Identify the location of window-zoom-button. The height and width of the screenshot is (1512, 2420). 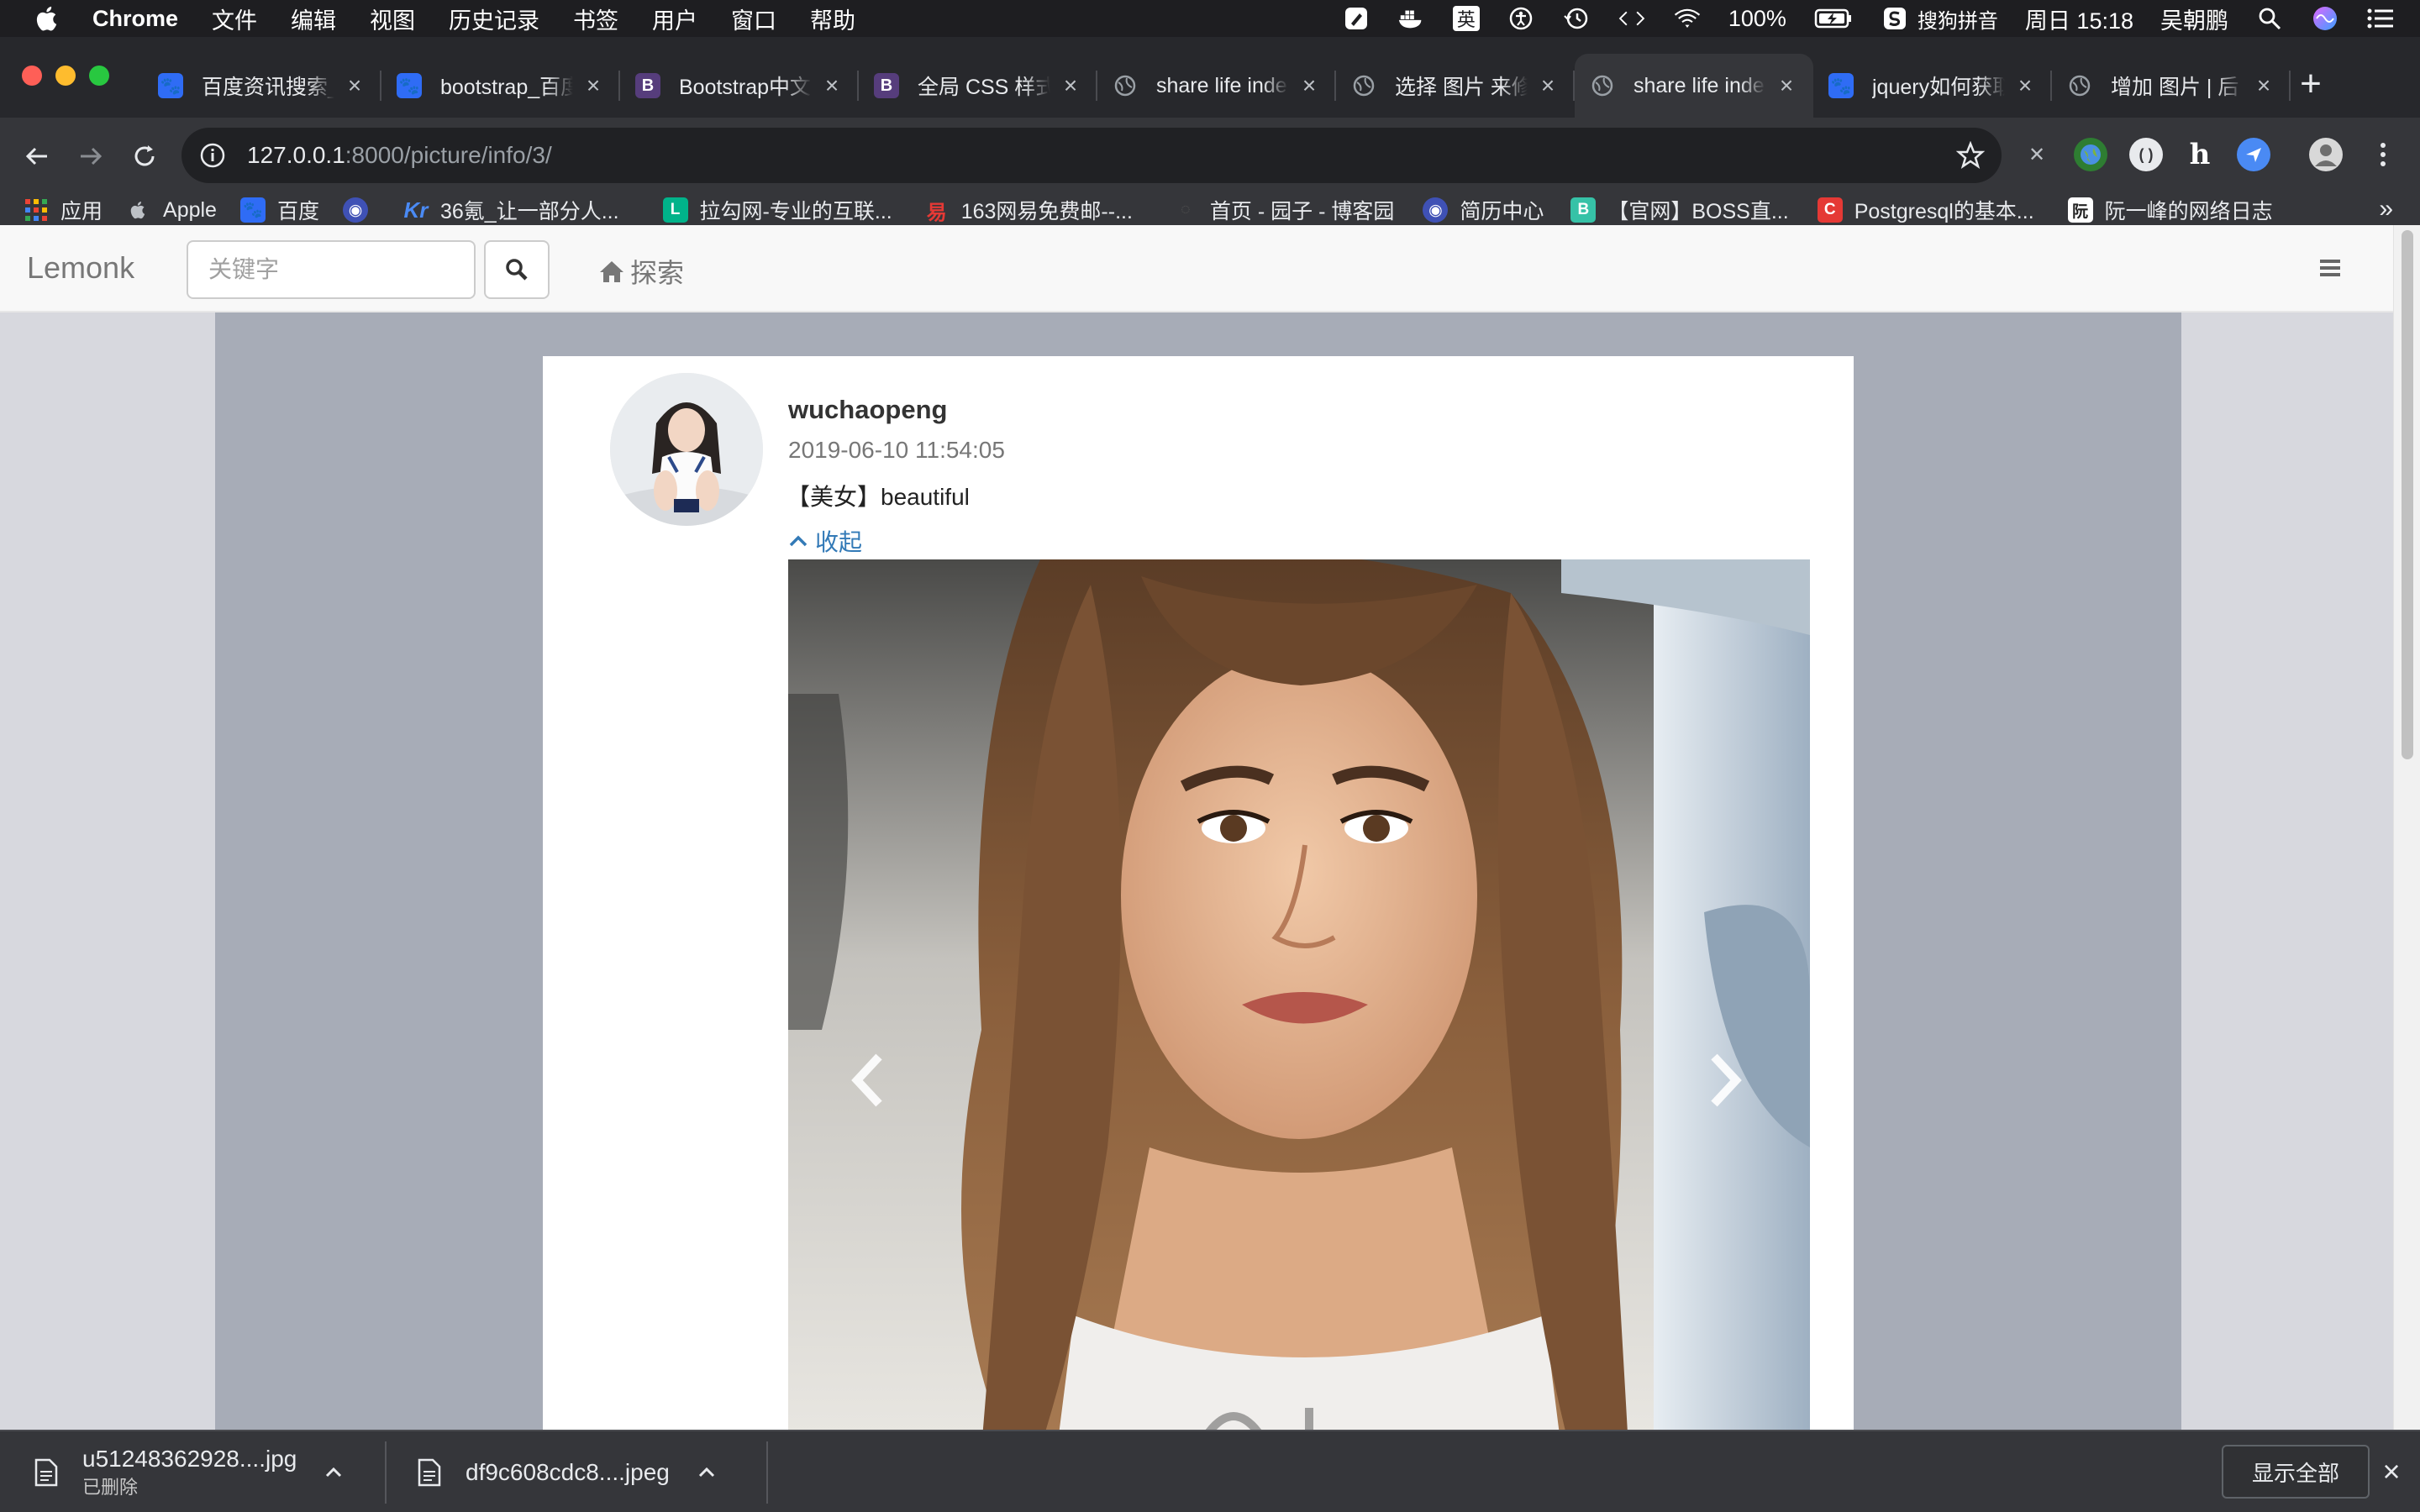
(99, 76).